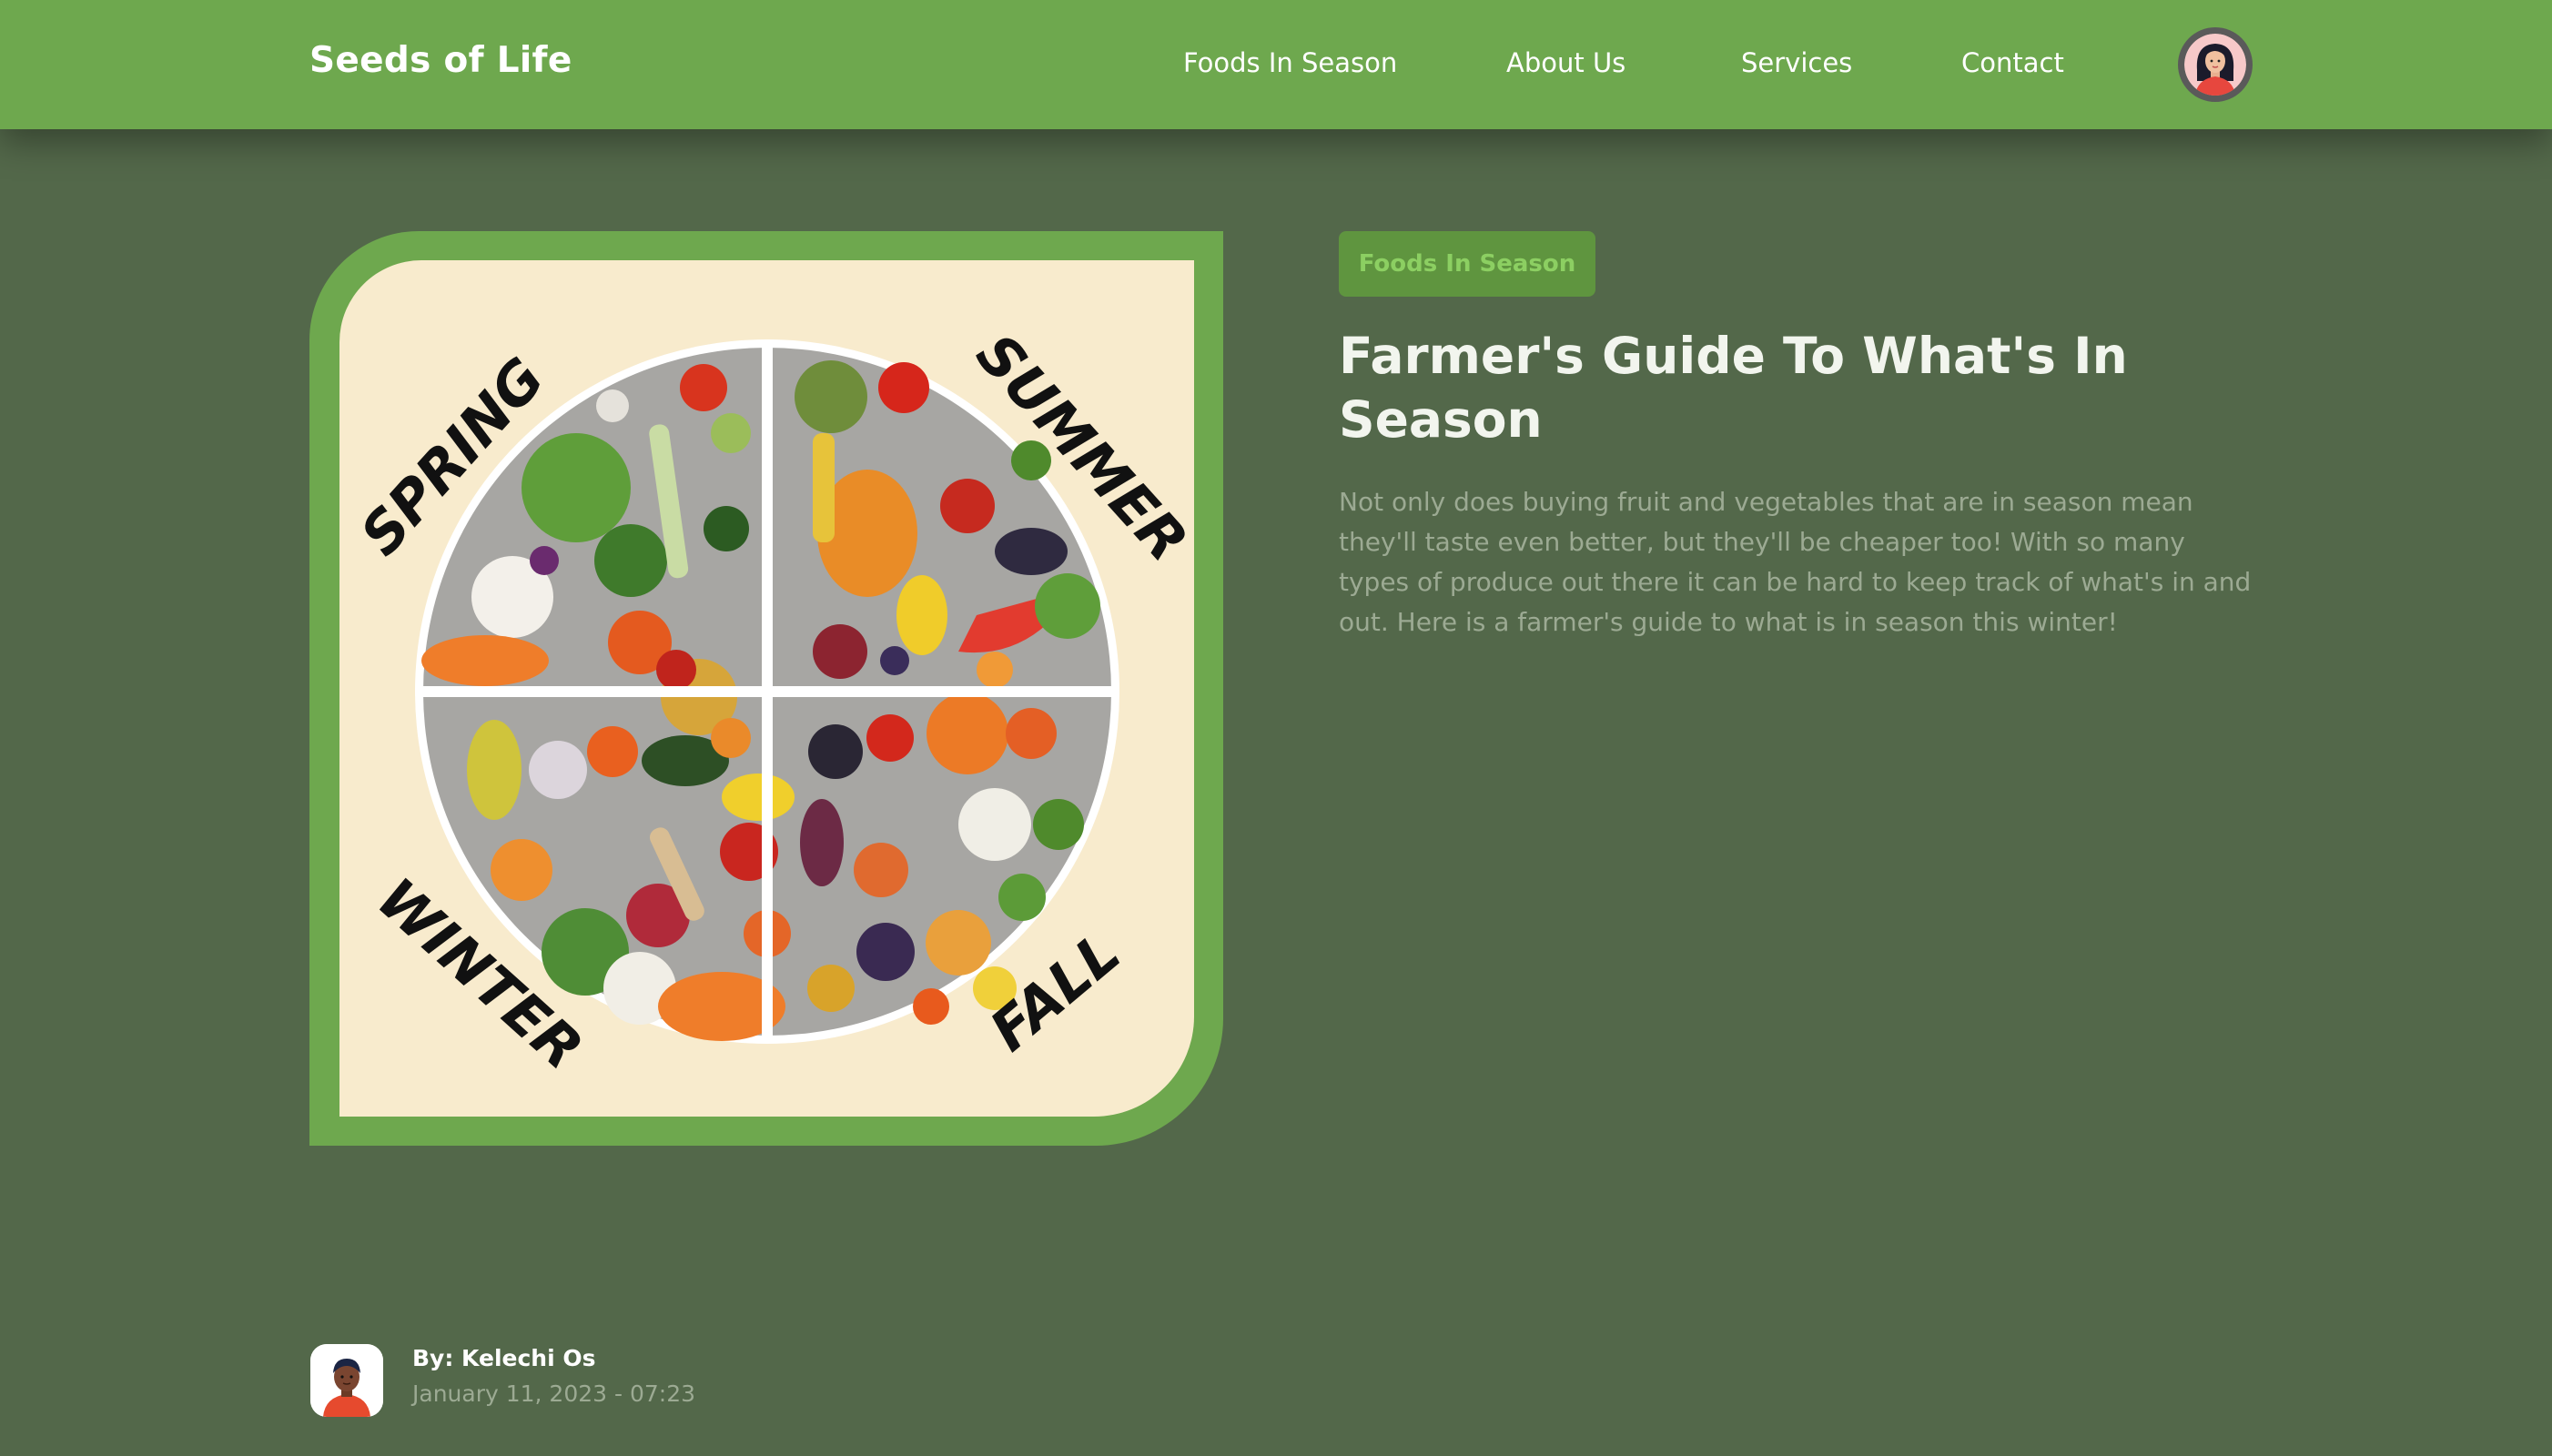  Describe the element at coordinates (1467, 264) in the screenshot. I see `category-tag: Foods In Season` at that location.